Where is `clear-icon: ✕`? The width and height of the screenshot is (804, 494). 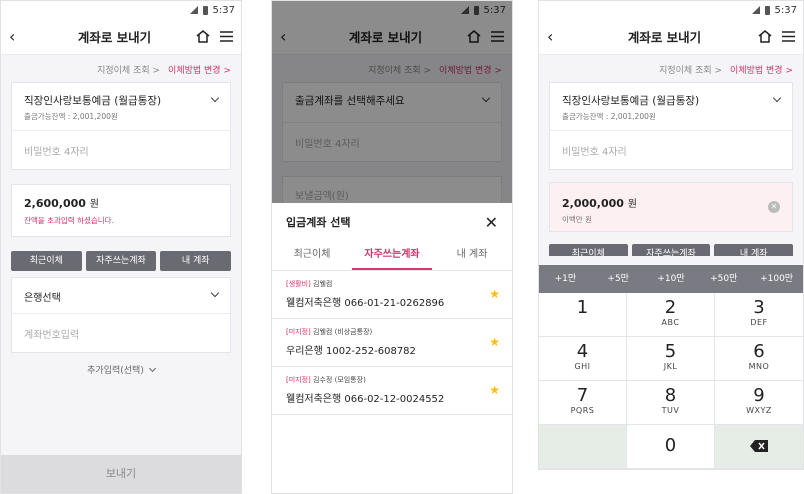 clear-icon: ✕ is located at coordinates (774, 207).